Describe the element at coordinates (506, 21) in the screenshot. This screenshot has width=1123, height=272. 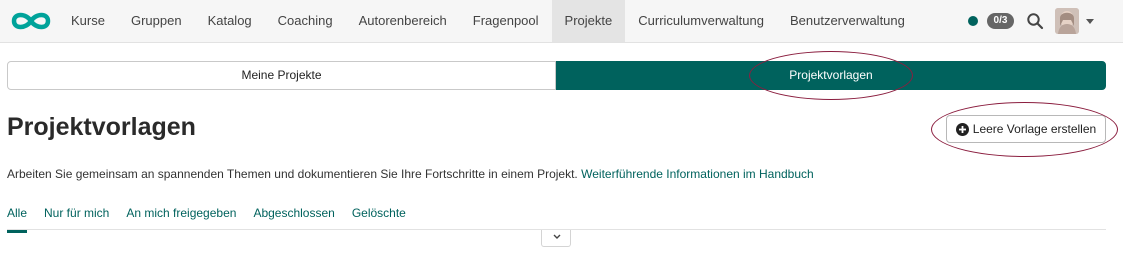
I see `nav-item-fragenpool: Fragenpool` at that location.